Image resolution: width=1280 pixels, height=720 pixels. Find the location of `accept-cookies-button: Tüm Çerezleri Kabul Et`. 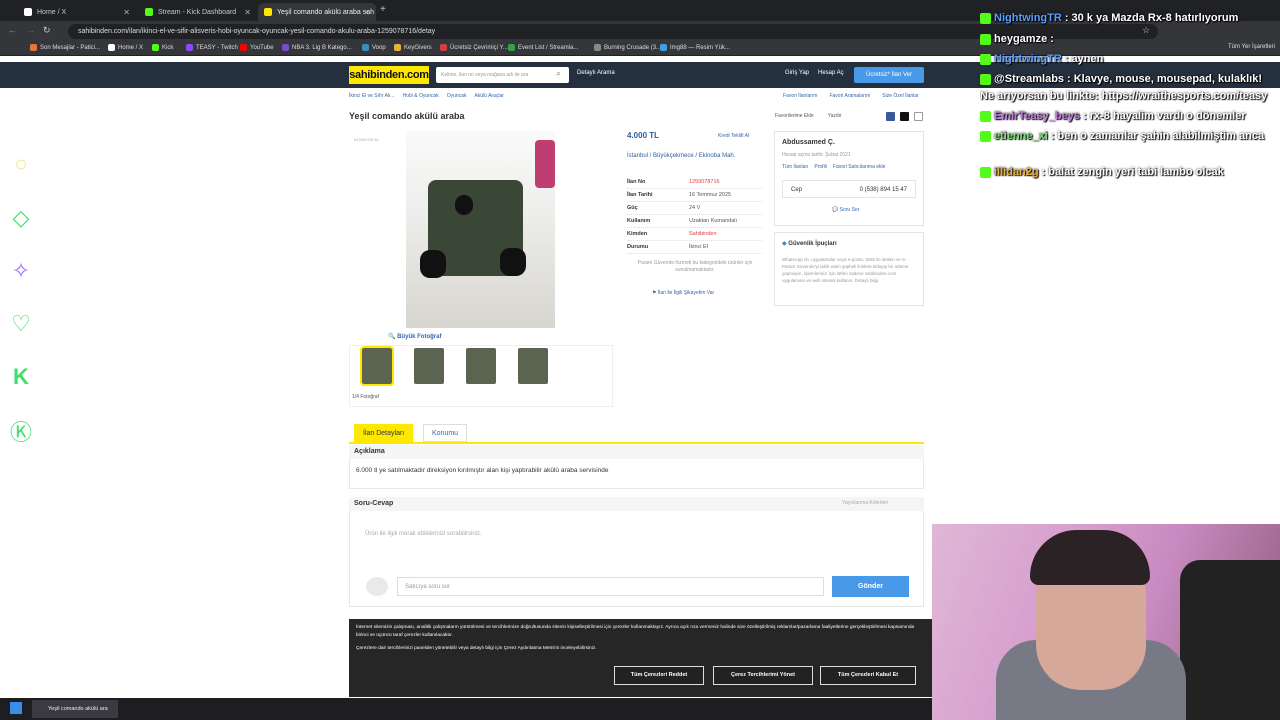

accept-cookies-button: Tüm Çerezleri Kabul Et is located at coordinates (868, 675).